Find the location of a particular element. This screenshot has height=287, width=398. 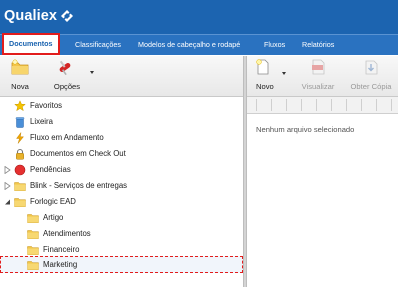

tree-item-artigo: Artigo is located at coordinates (121, 218).